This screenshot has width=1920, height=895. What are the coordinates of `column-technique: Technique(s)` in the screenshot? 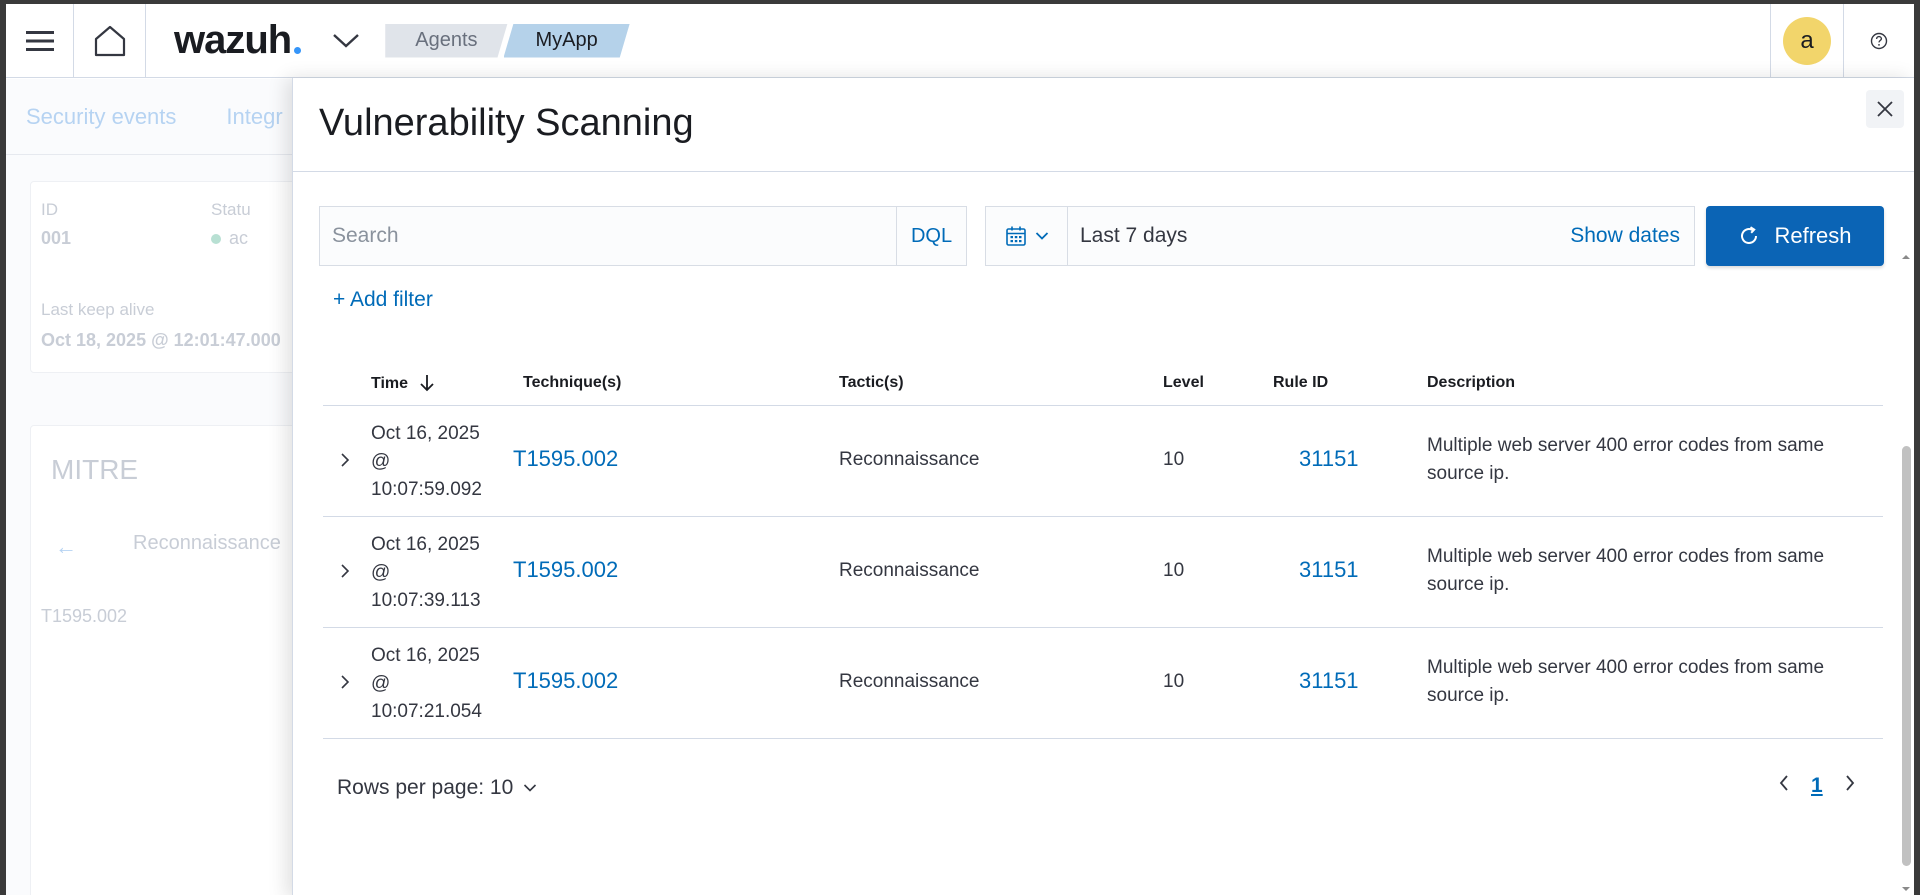 It's located at (572, 383).